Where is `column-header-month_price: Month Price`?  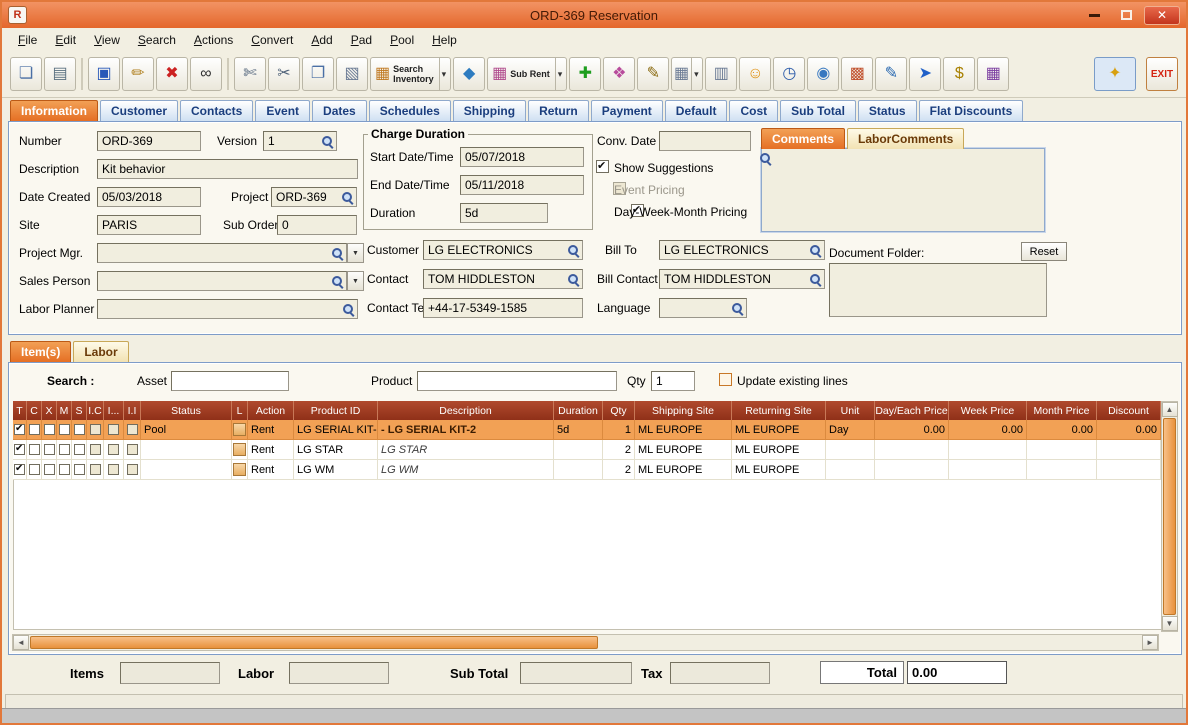
column-header-month_price: Month Price is located at coordinates (1062, 410).